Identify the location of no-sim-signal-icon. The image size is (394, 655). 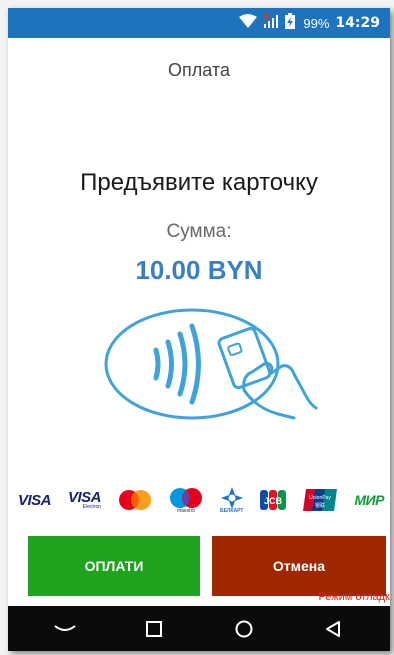
(271, 23).